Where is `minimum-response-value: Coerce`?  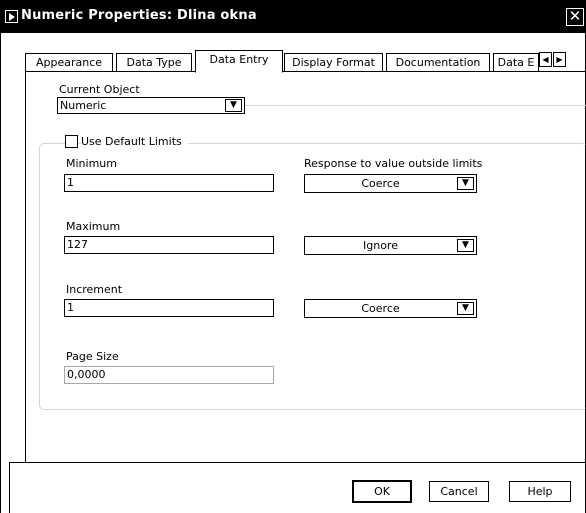
minimum-response-value: Coerce is located at coordinates (380, 183).